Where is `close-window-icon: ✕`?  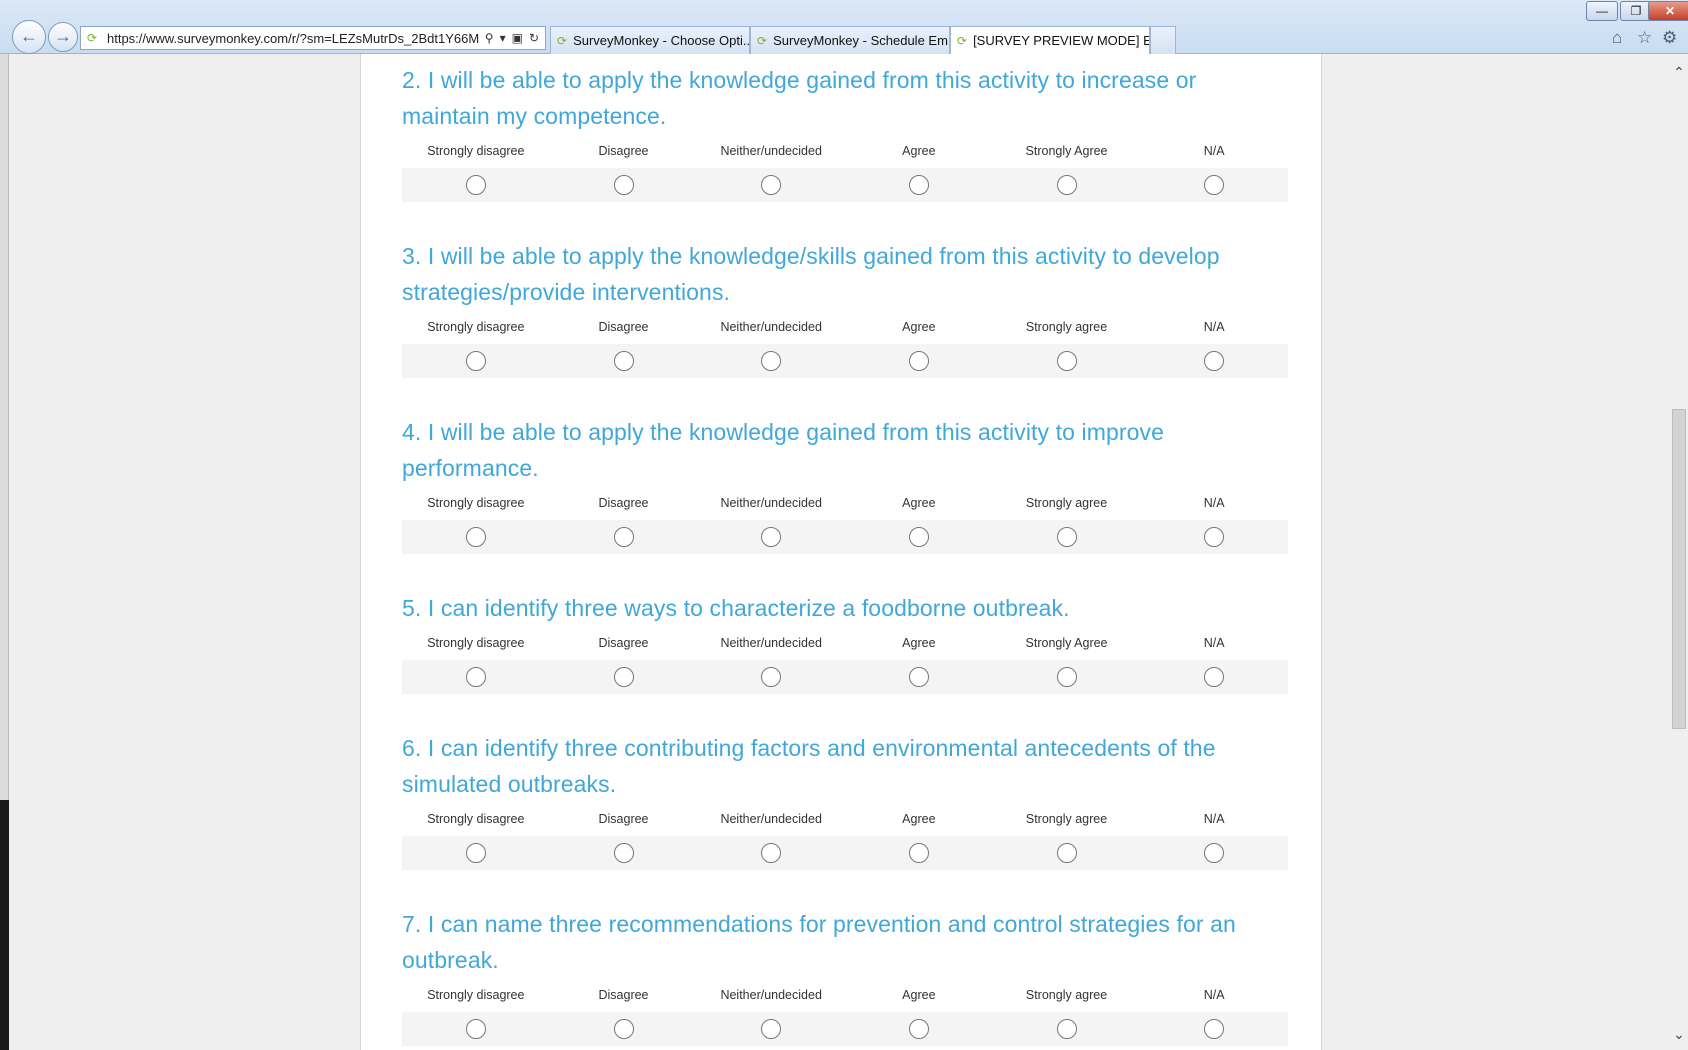 close-window-icon: ✕ is located at coordinates (1668, 11).